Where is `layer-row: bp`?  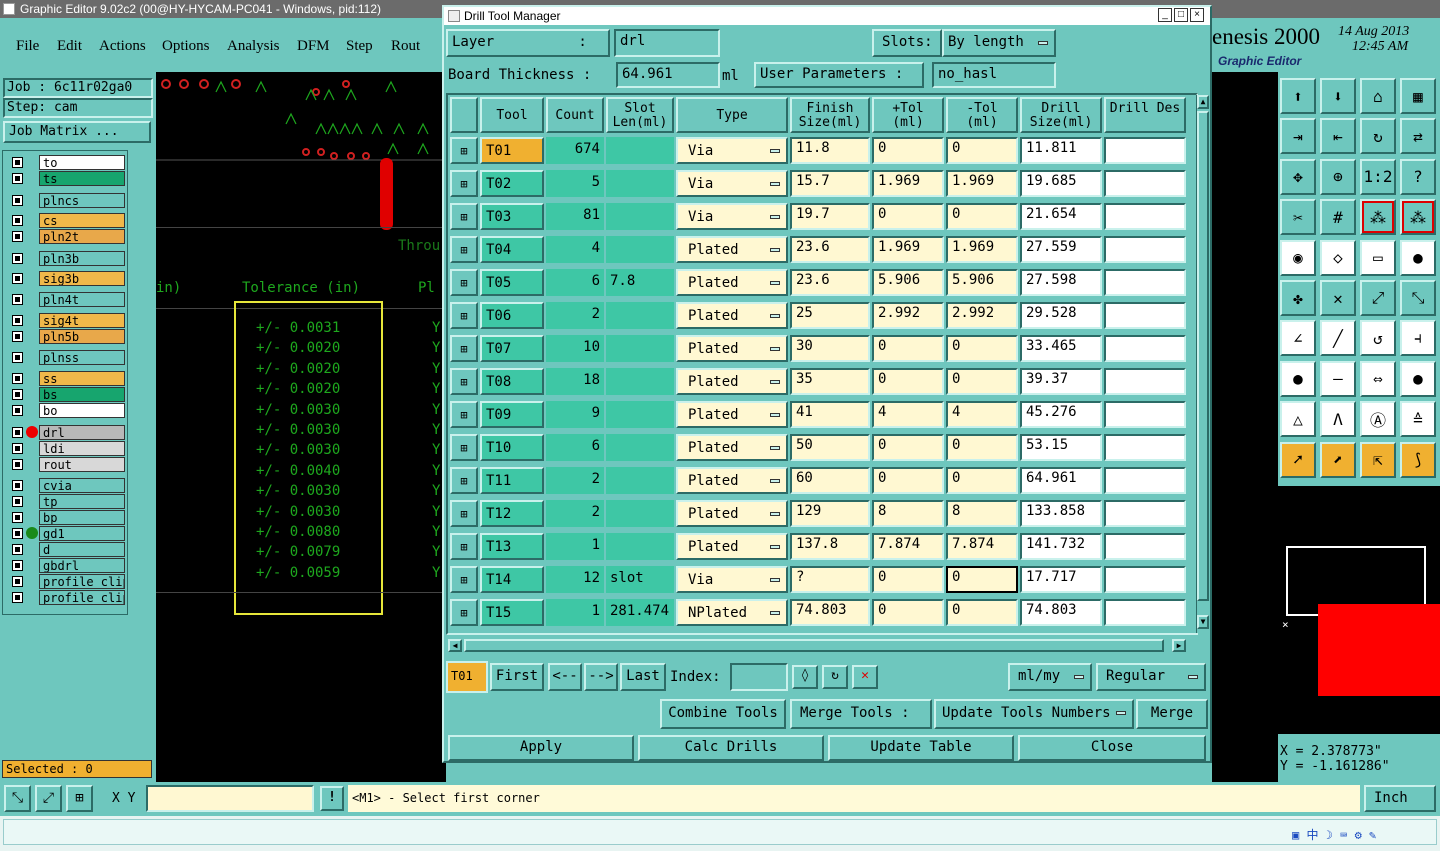
layer-row: bp is located at coordinates (68, 517).